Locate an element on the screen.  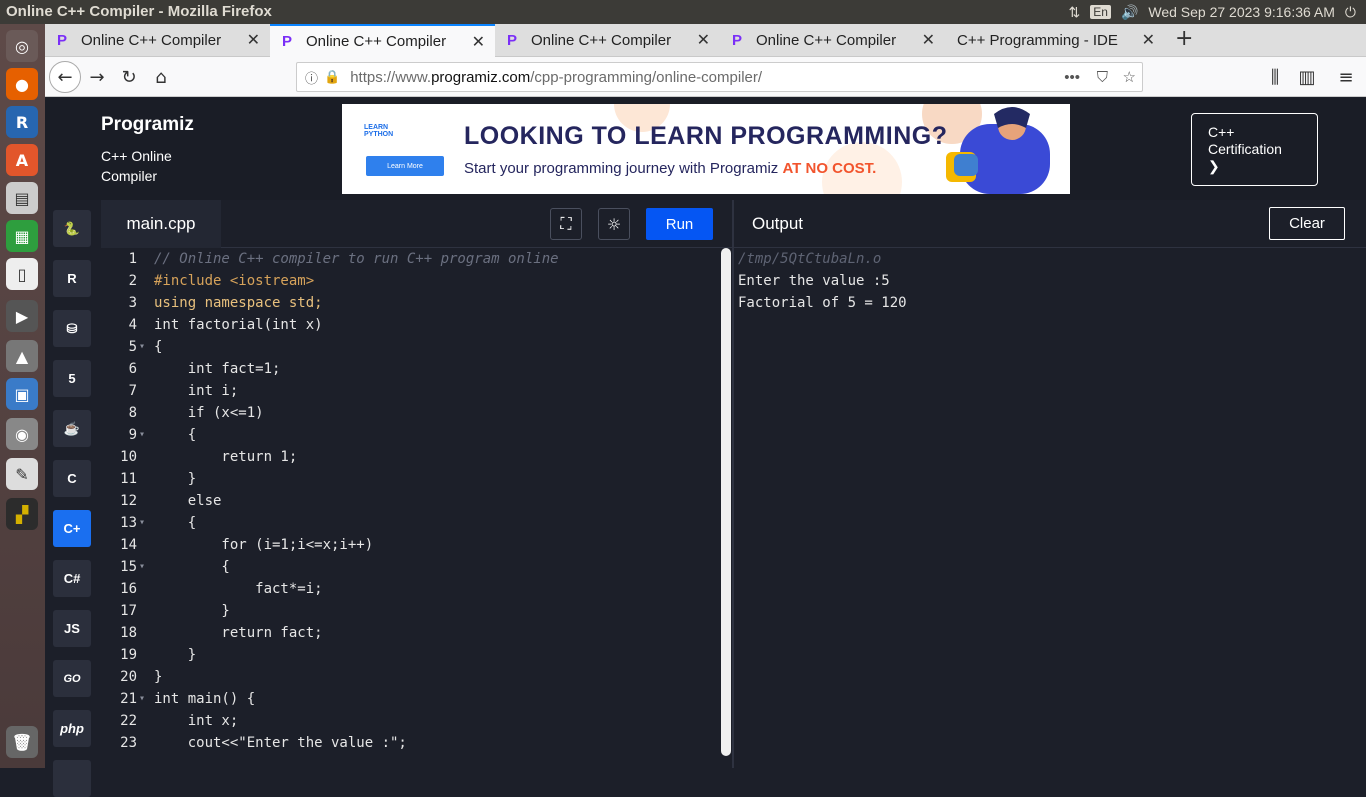
files-icon: ▤ is located at coordinates (22, 198).